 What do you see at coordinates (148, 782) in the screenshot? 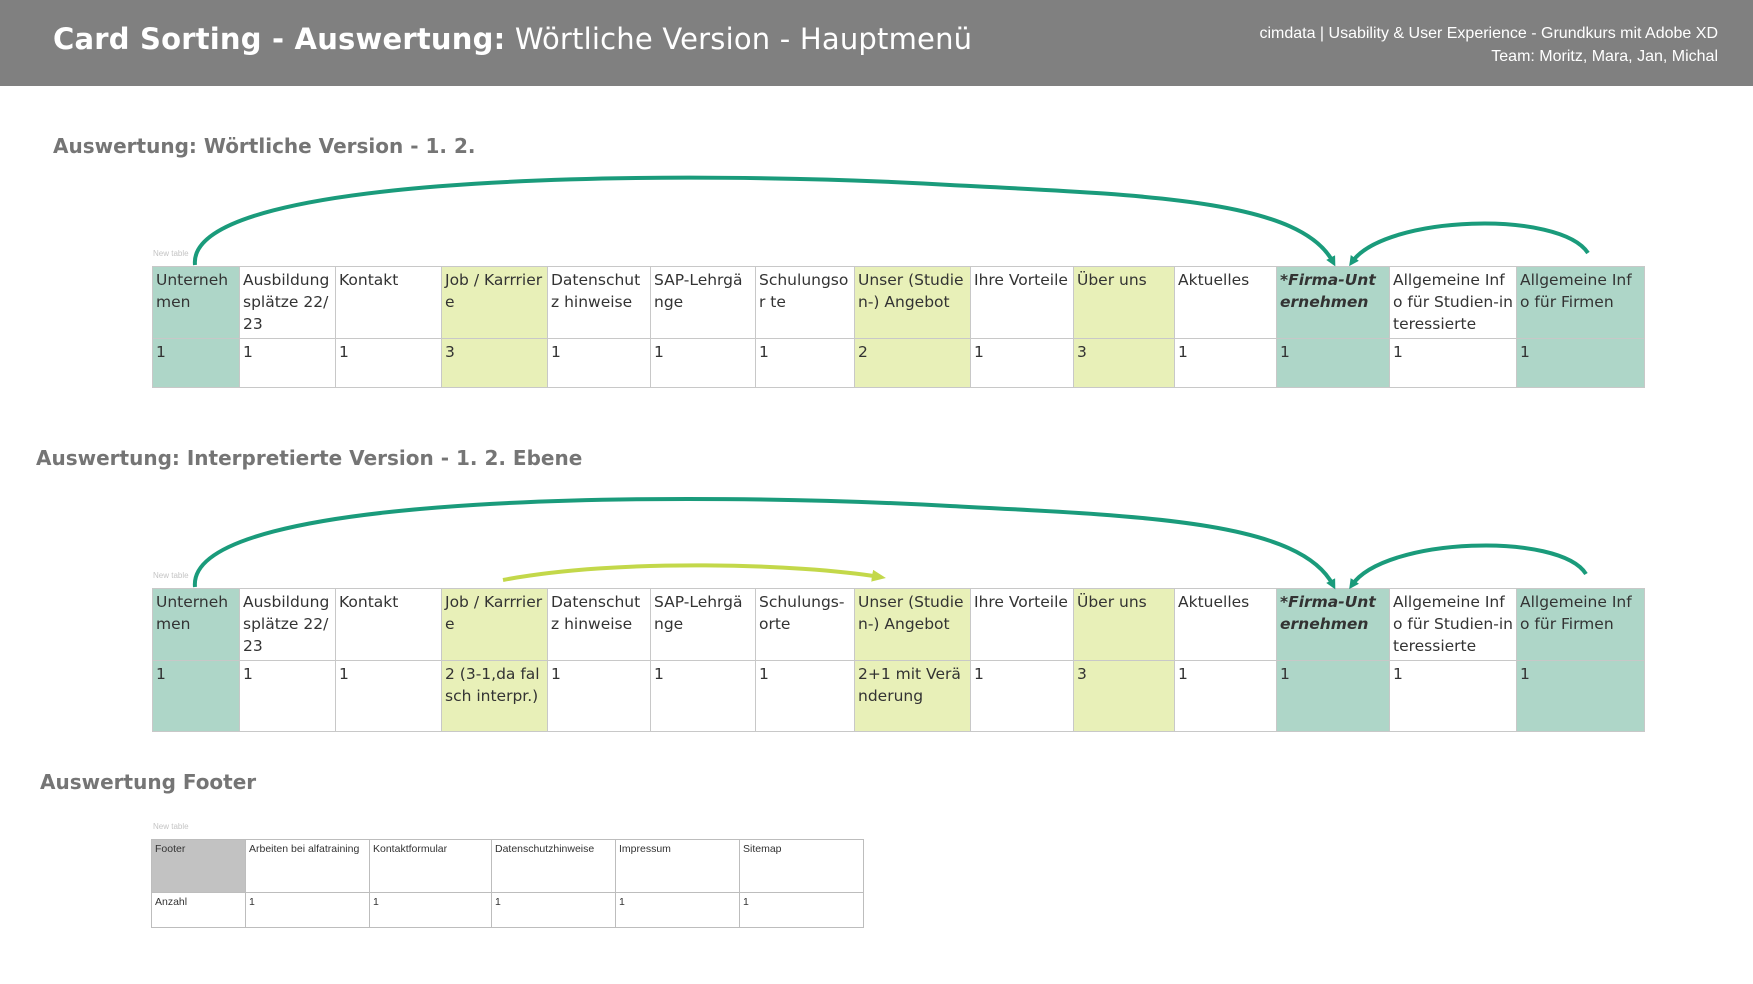
I see `footer-section-title: Auswertung Footer` at bounding box center [148, 782].